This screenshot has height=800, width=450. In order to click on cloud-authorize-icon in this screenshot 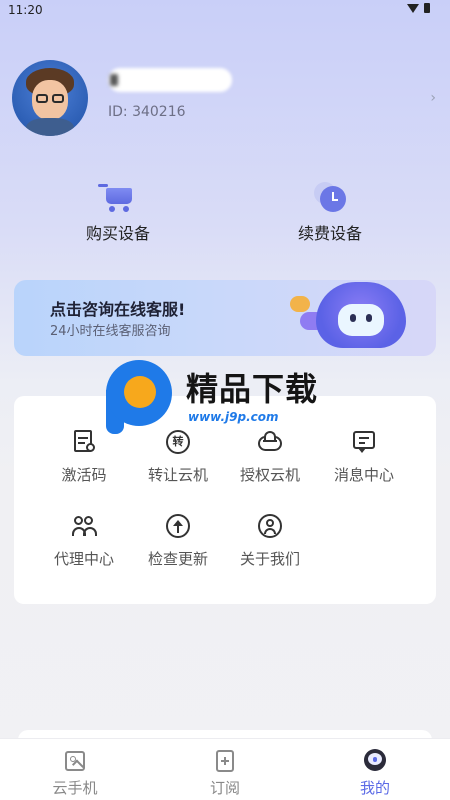, I will do `click(270, 442)`.